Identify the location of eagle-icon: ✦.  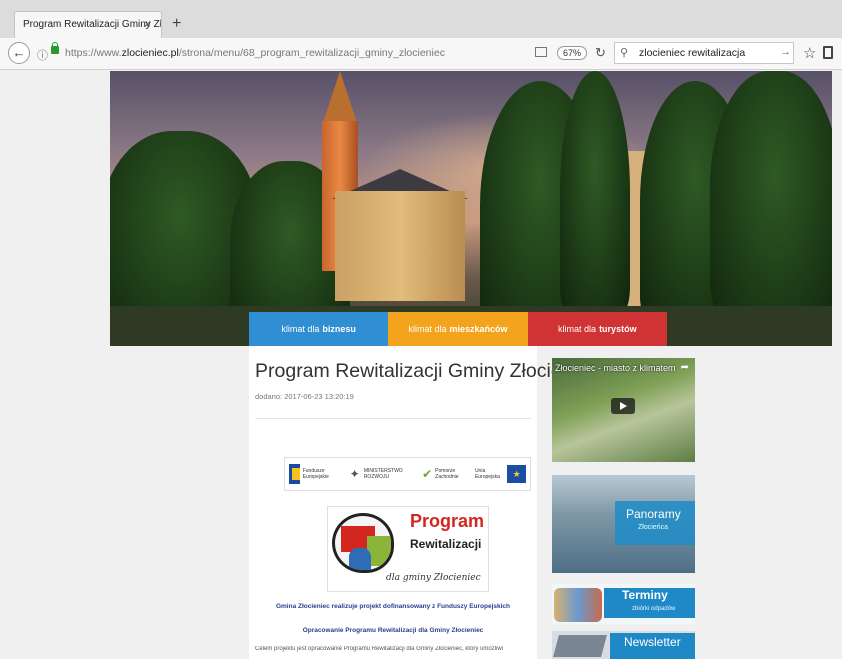
(354, 474).